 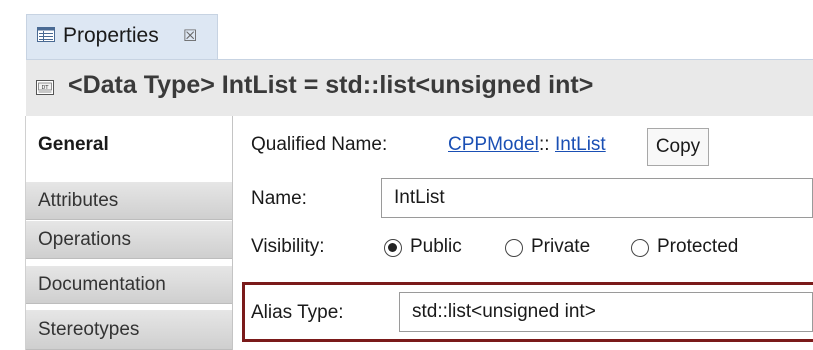 What do you see at coordinates (697, 247) in the screenshot?
I see `visibility-protected-label: Protected` at bounding box center [697, 247].